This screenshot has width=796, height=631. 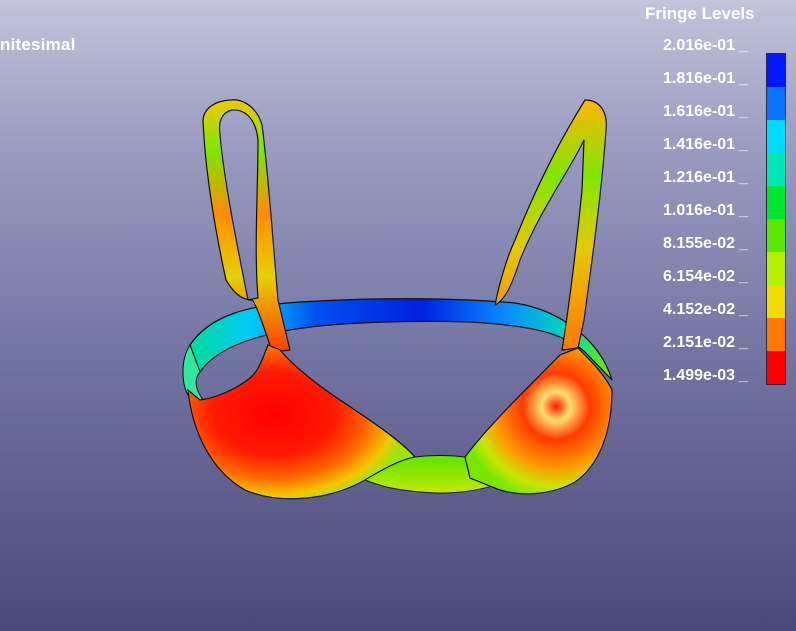 What do you see at coordinates (705, 342) in the screenshot?
I see `legend-label: 2.151e-02 _` at bounding box center [705, 342].